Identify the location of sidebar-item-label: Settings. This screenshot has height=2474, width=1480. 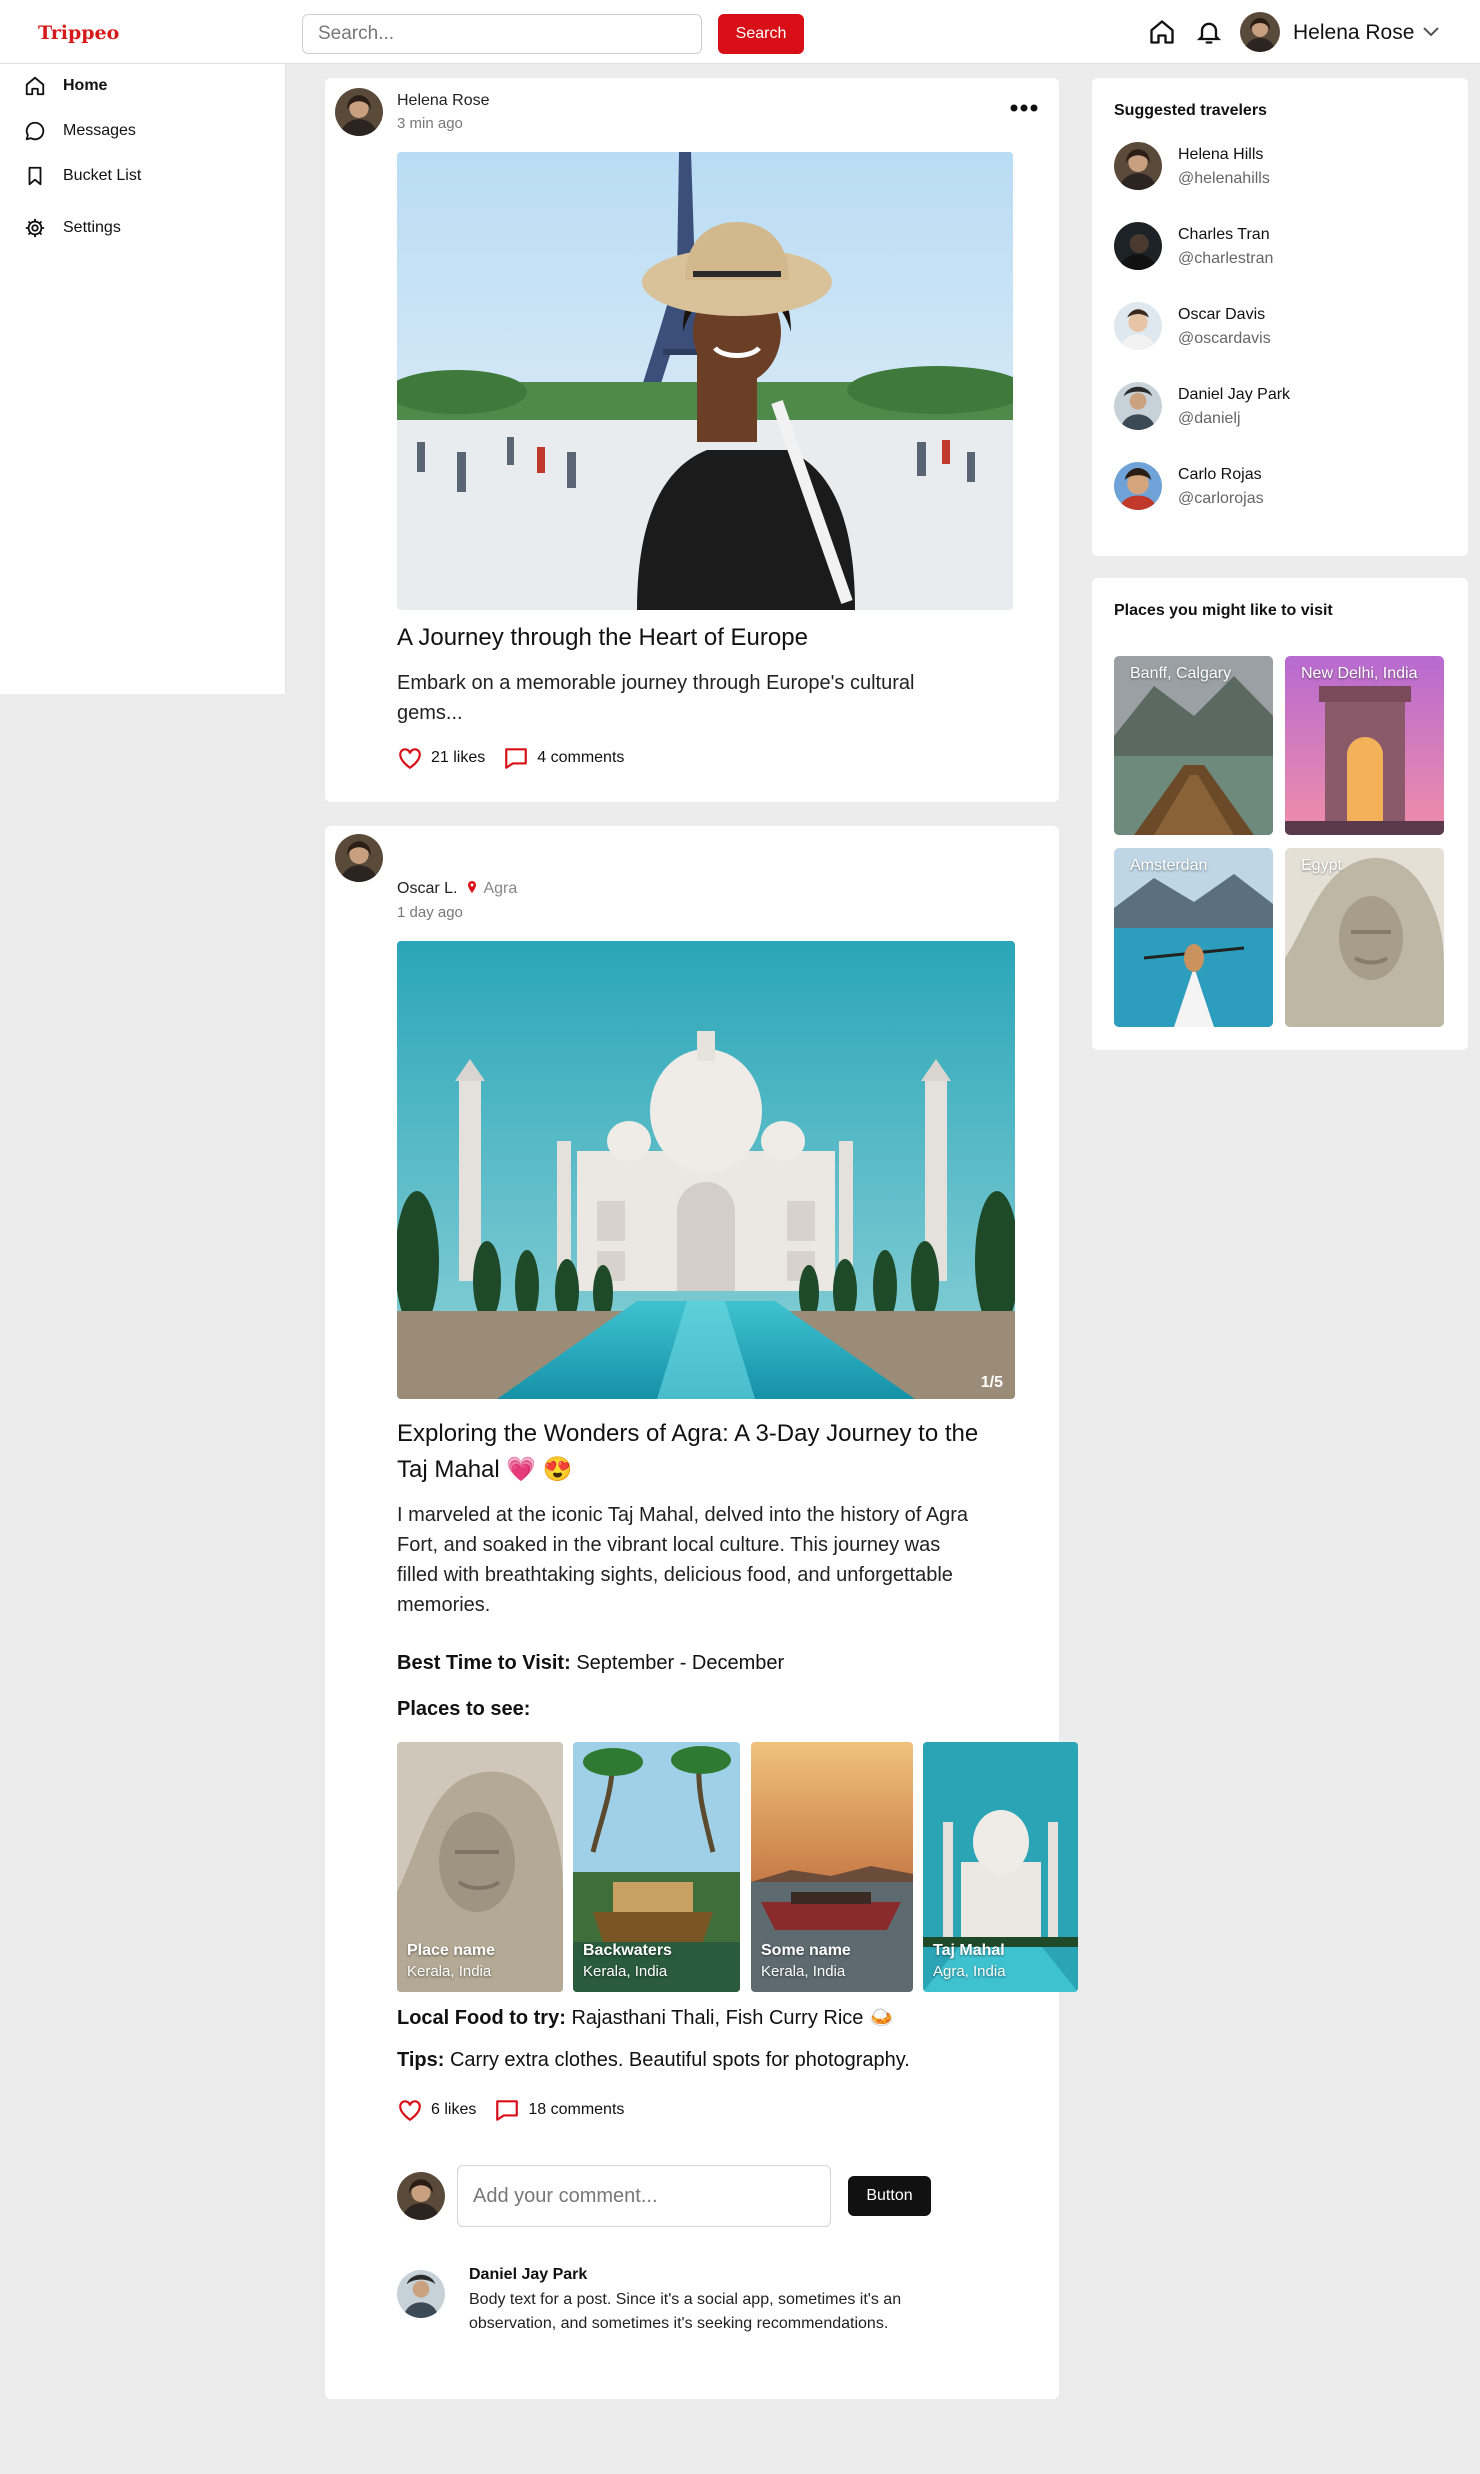
(92, 227).